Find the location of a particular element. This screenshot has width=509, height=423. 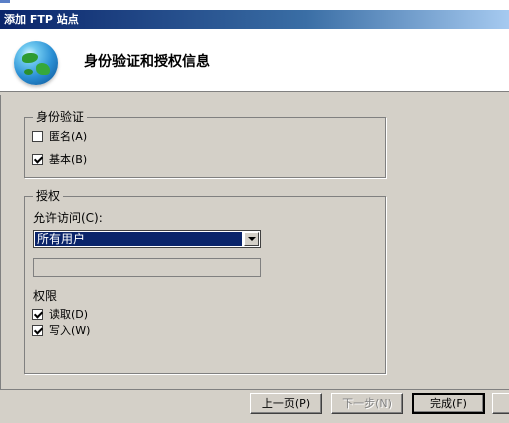

wizard-header: 身份验证和授权信息 is located at coordinates (254, 60).